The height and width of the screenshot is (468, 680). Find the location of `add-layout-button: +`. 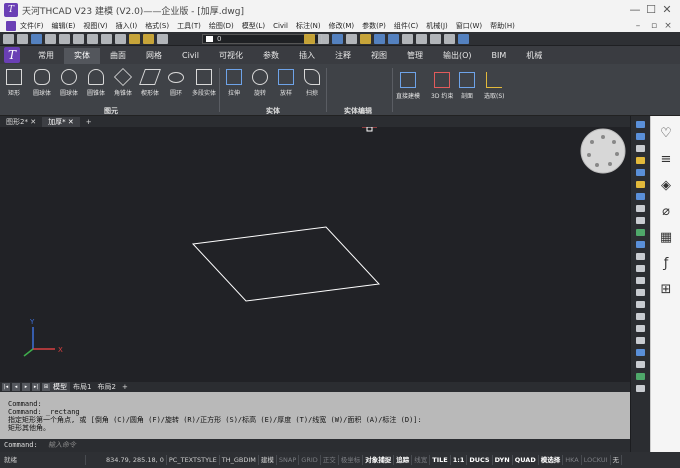

add-layout-button: + is located at coordinates (125, 387).